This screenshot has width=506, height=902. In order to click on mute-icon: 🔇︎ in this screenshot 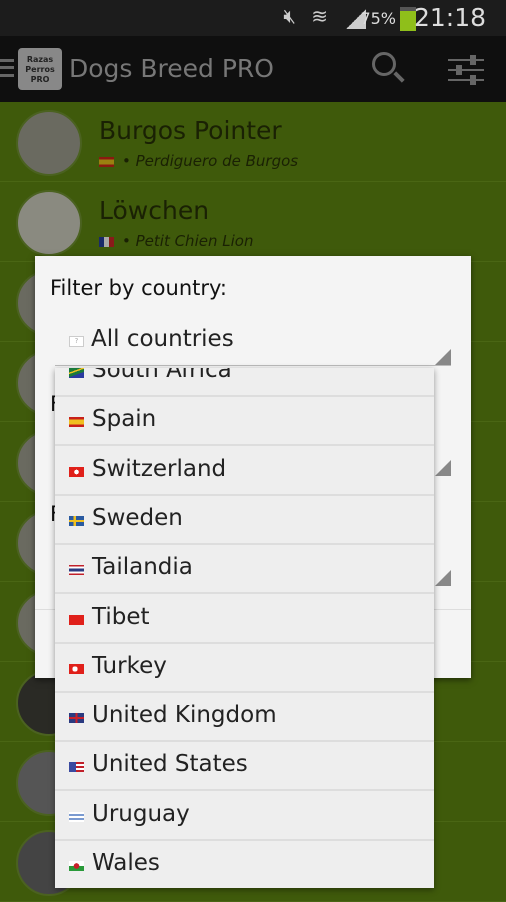, I will do `click(289, 16)`.